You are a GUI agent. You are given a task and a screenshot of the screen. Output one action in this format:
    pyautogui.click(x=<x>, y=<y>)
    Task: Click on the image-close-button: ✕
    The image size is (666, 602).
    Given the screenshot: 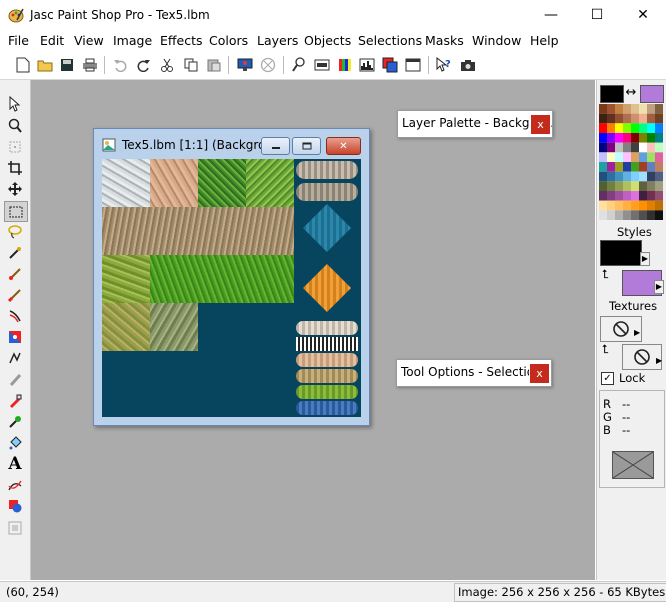 What is the action you would take?
    pyautogui.click(x=343, y=146)
    